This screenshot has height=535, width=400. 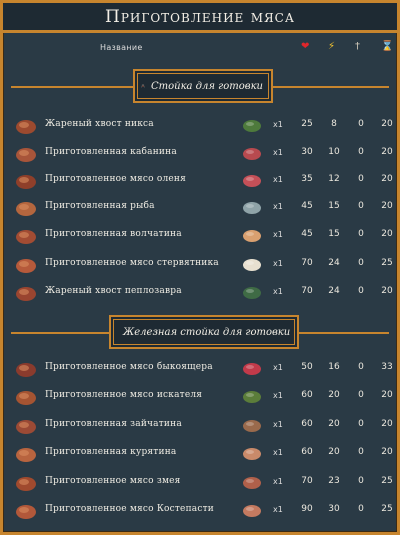 I want to click on recipe-row: Приготовленная рыба x1 45 15 0 20, so click(x=200, y=207).